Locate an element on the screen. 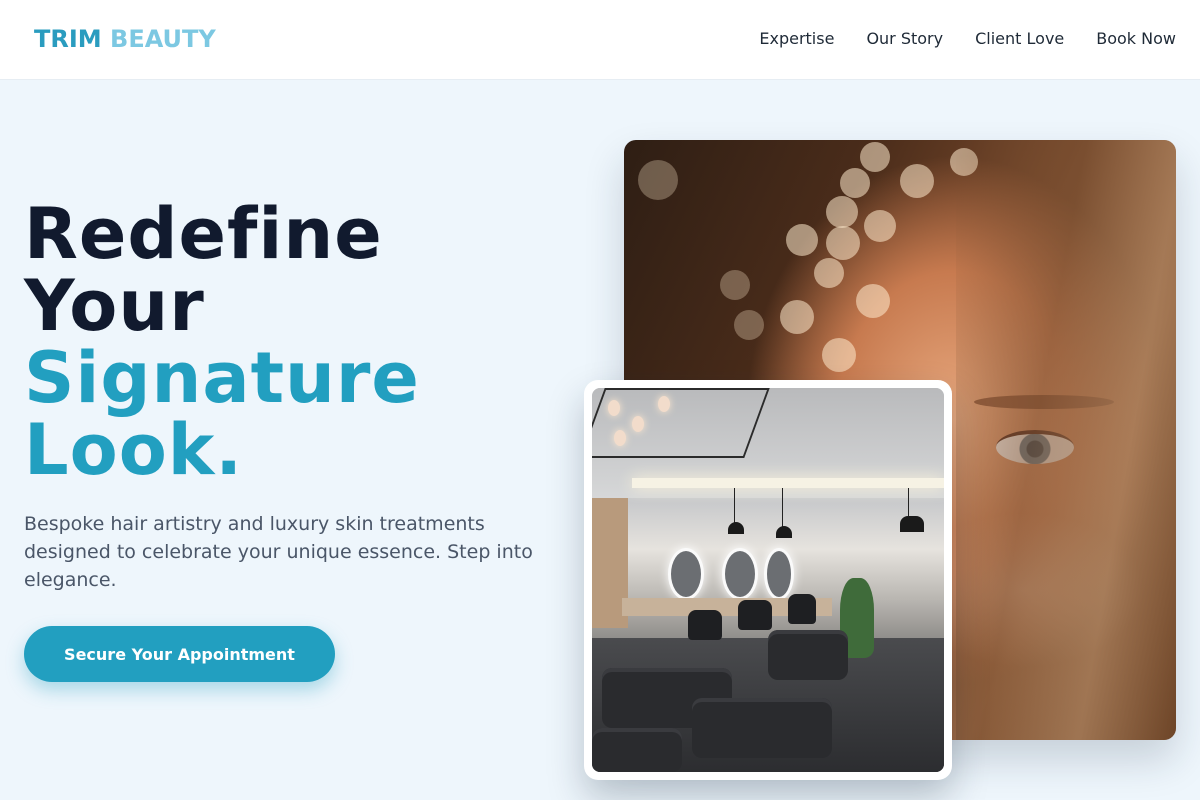 The width and height of the screenshot is (1200, 800). ceiling-frame is located at coordinates (681, 423).